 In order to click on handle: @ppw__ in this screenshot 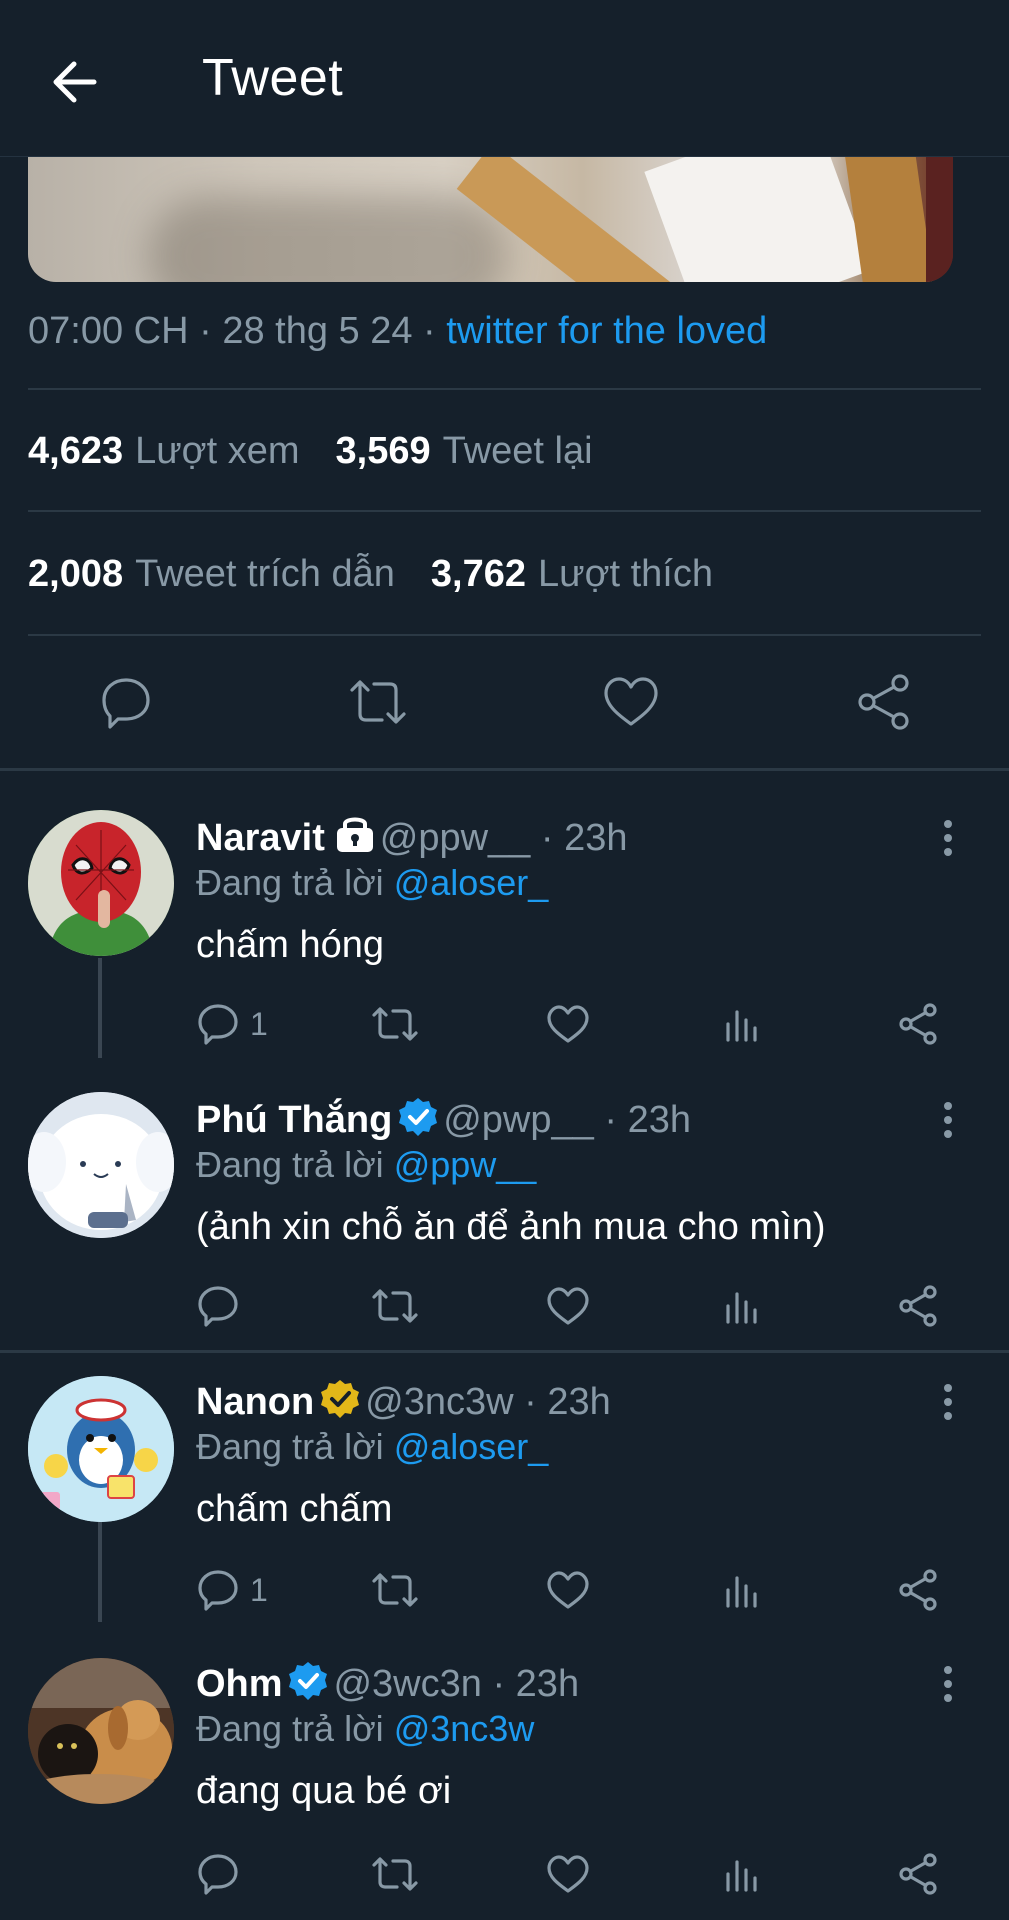, I will do `click(455, 838)`.